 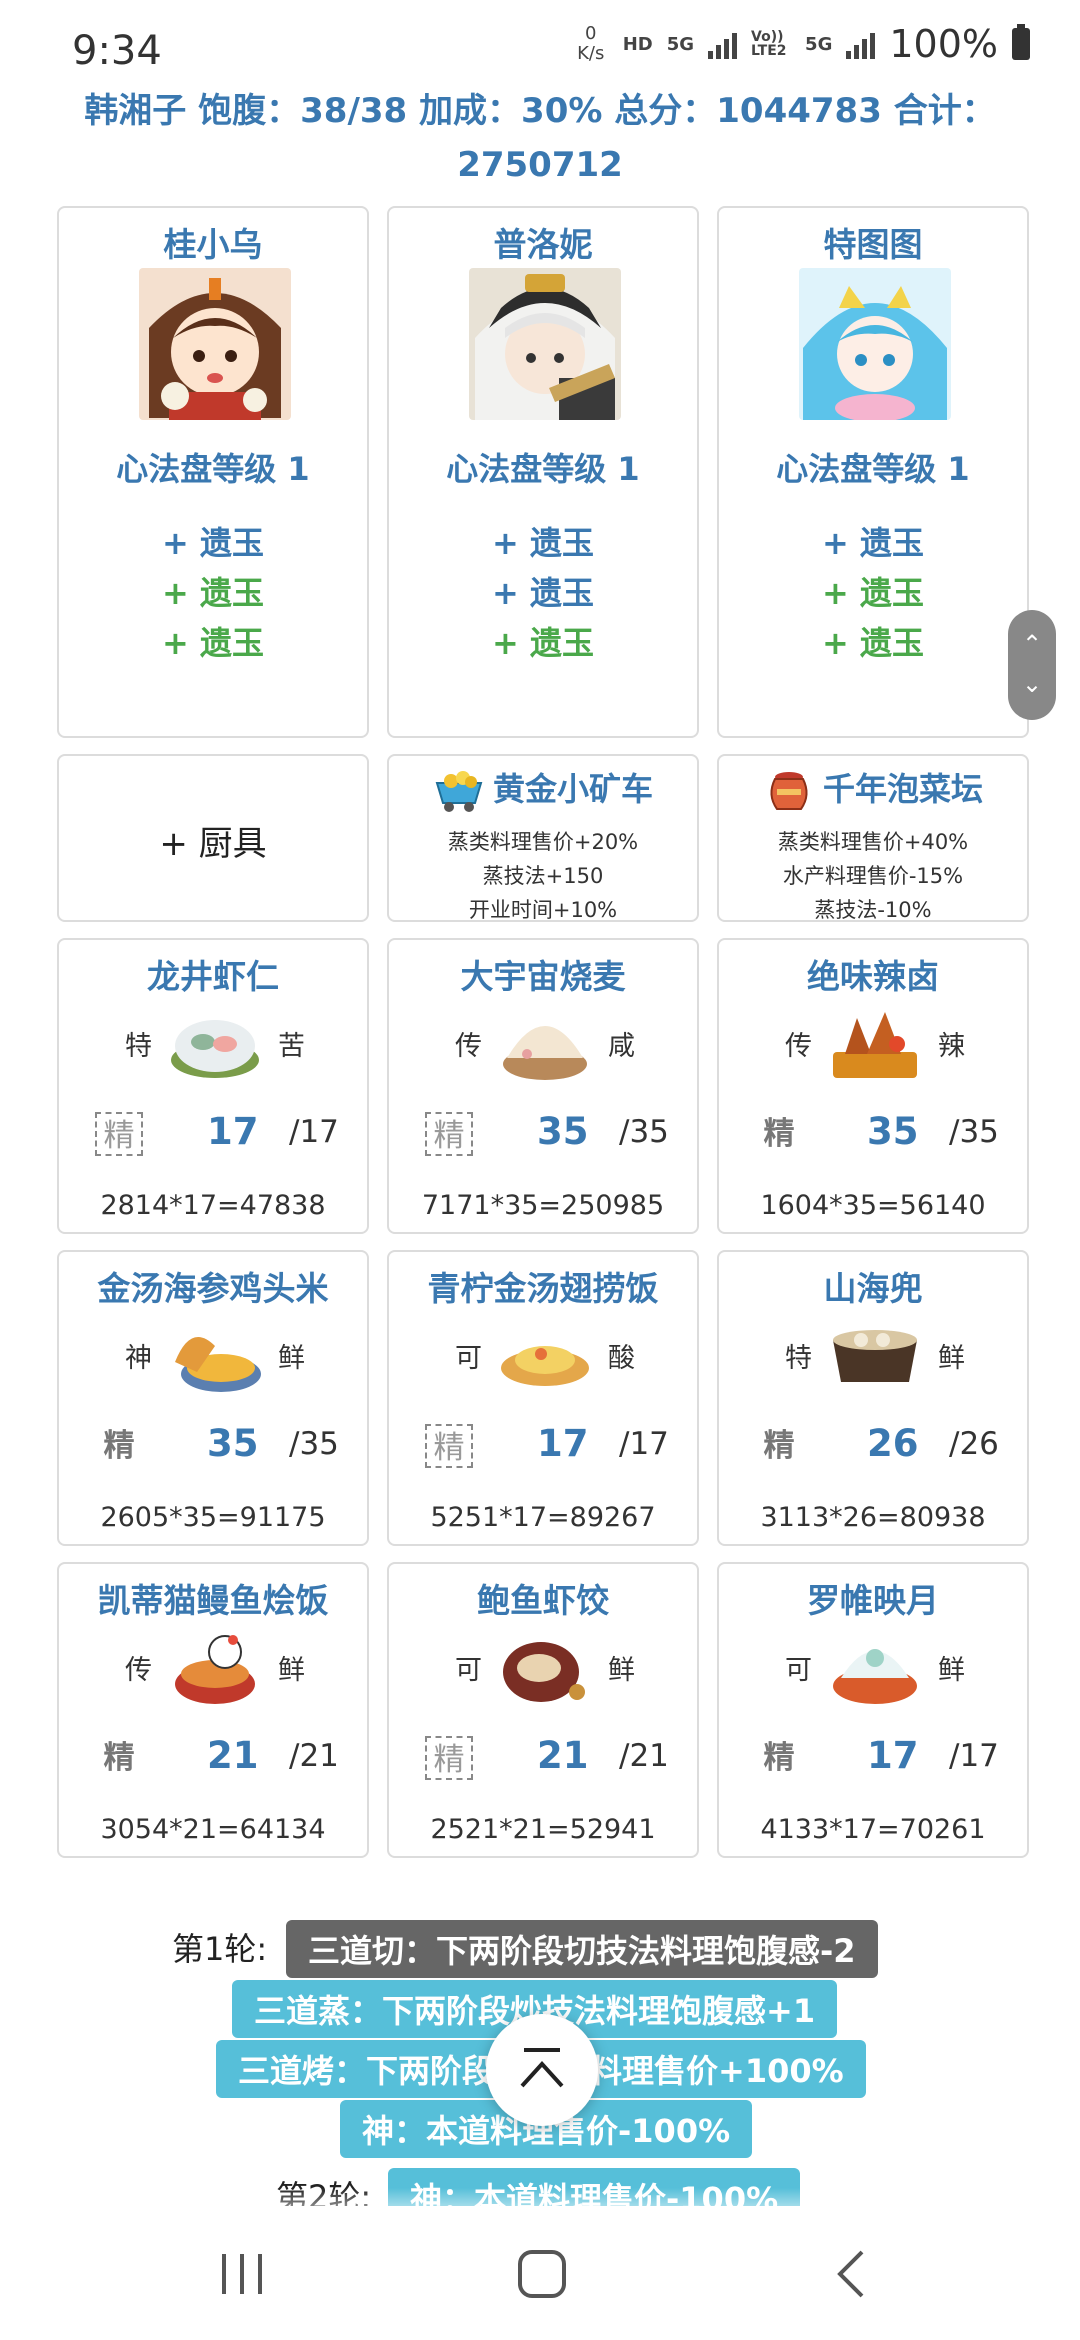 I want to click on dish-card-lime-golden-soup: 青柠金汤翅捞饭 可 酸 精 17 /17 5251*17=89267, so click(x=543, y=1398).